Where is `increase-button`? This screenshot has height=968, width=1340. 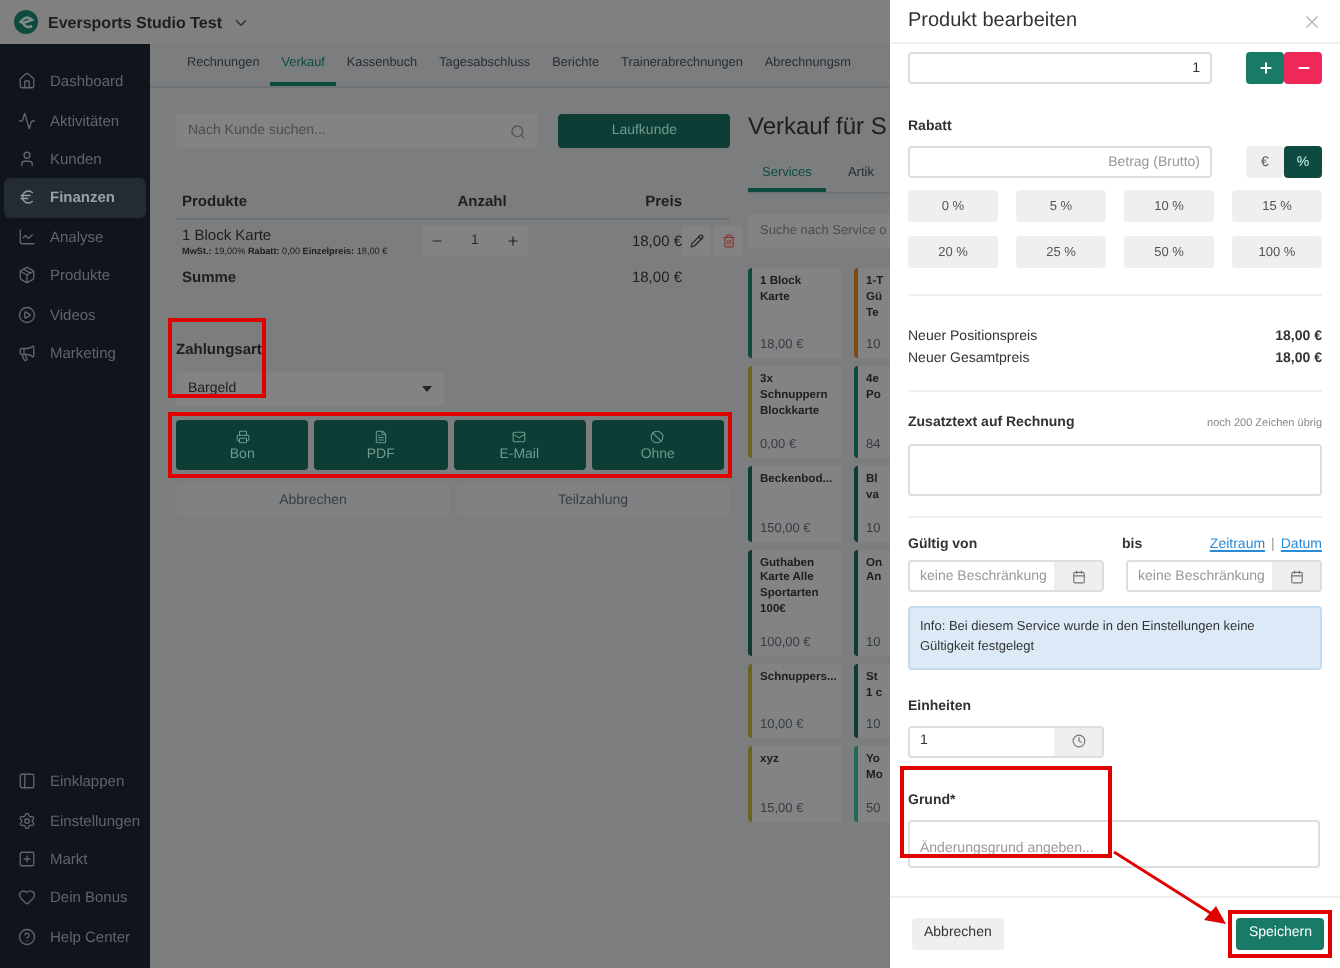 increase-button is located at coordinates (1265, 68).